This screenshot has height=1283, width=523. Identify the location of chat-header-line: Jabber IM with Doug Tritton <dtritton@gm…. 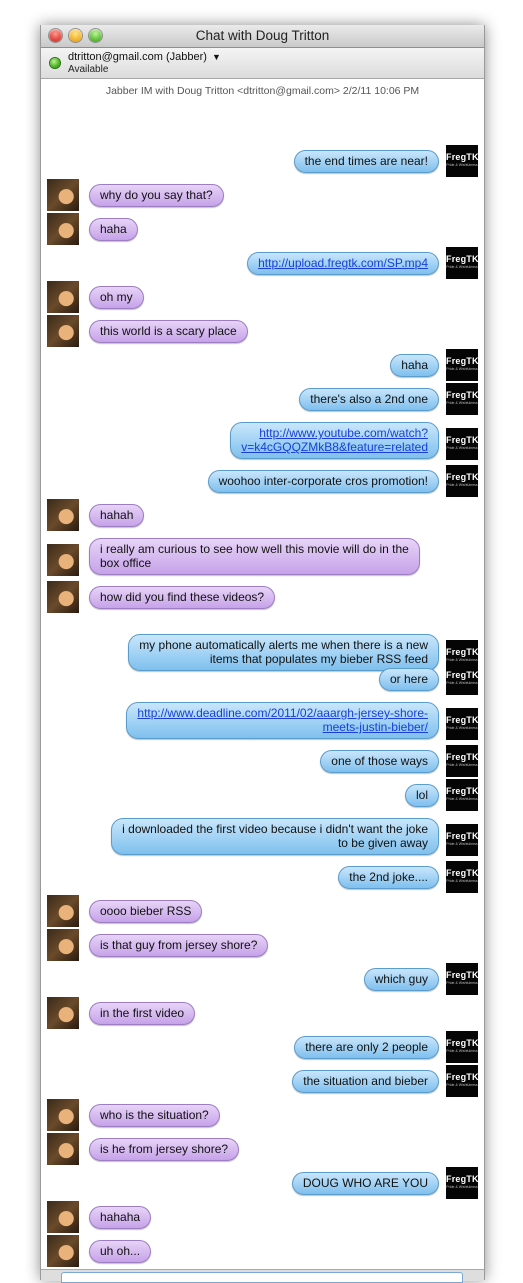
(262, 91).